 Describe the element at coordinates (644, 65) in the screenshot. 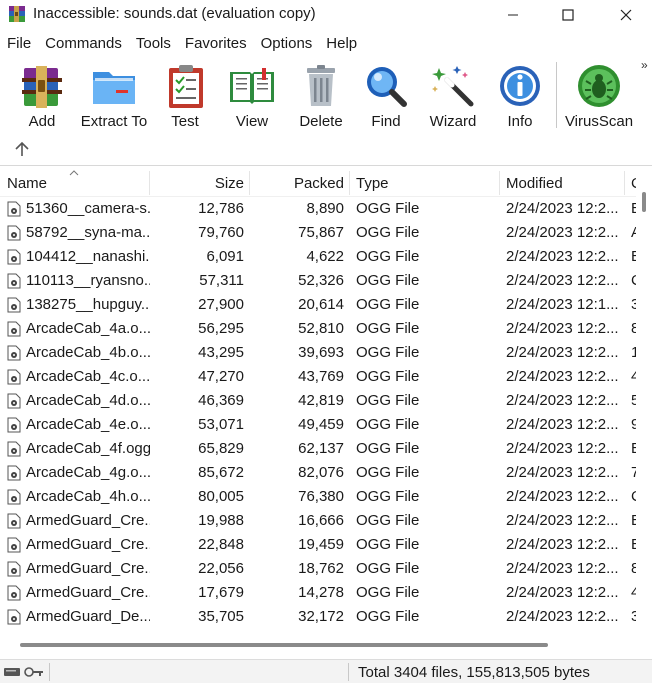

I see `toolbar-overflow-button: »` at that location.